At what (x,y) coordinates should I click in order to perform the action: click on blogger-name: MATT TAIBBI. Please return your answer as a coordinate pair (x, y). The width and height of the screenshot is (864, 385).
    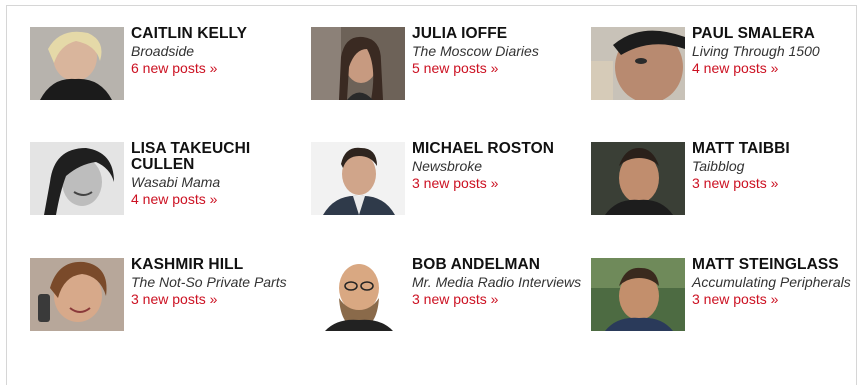
    Looking at the image, I should click on (777, 149).